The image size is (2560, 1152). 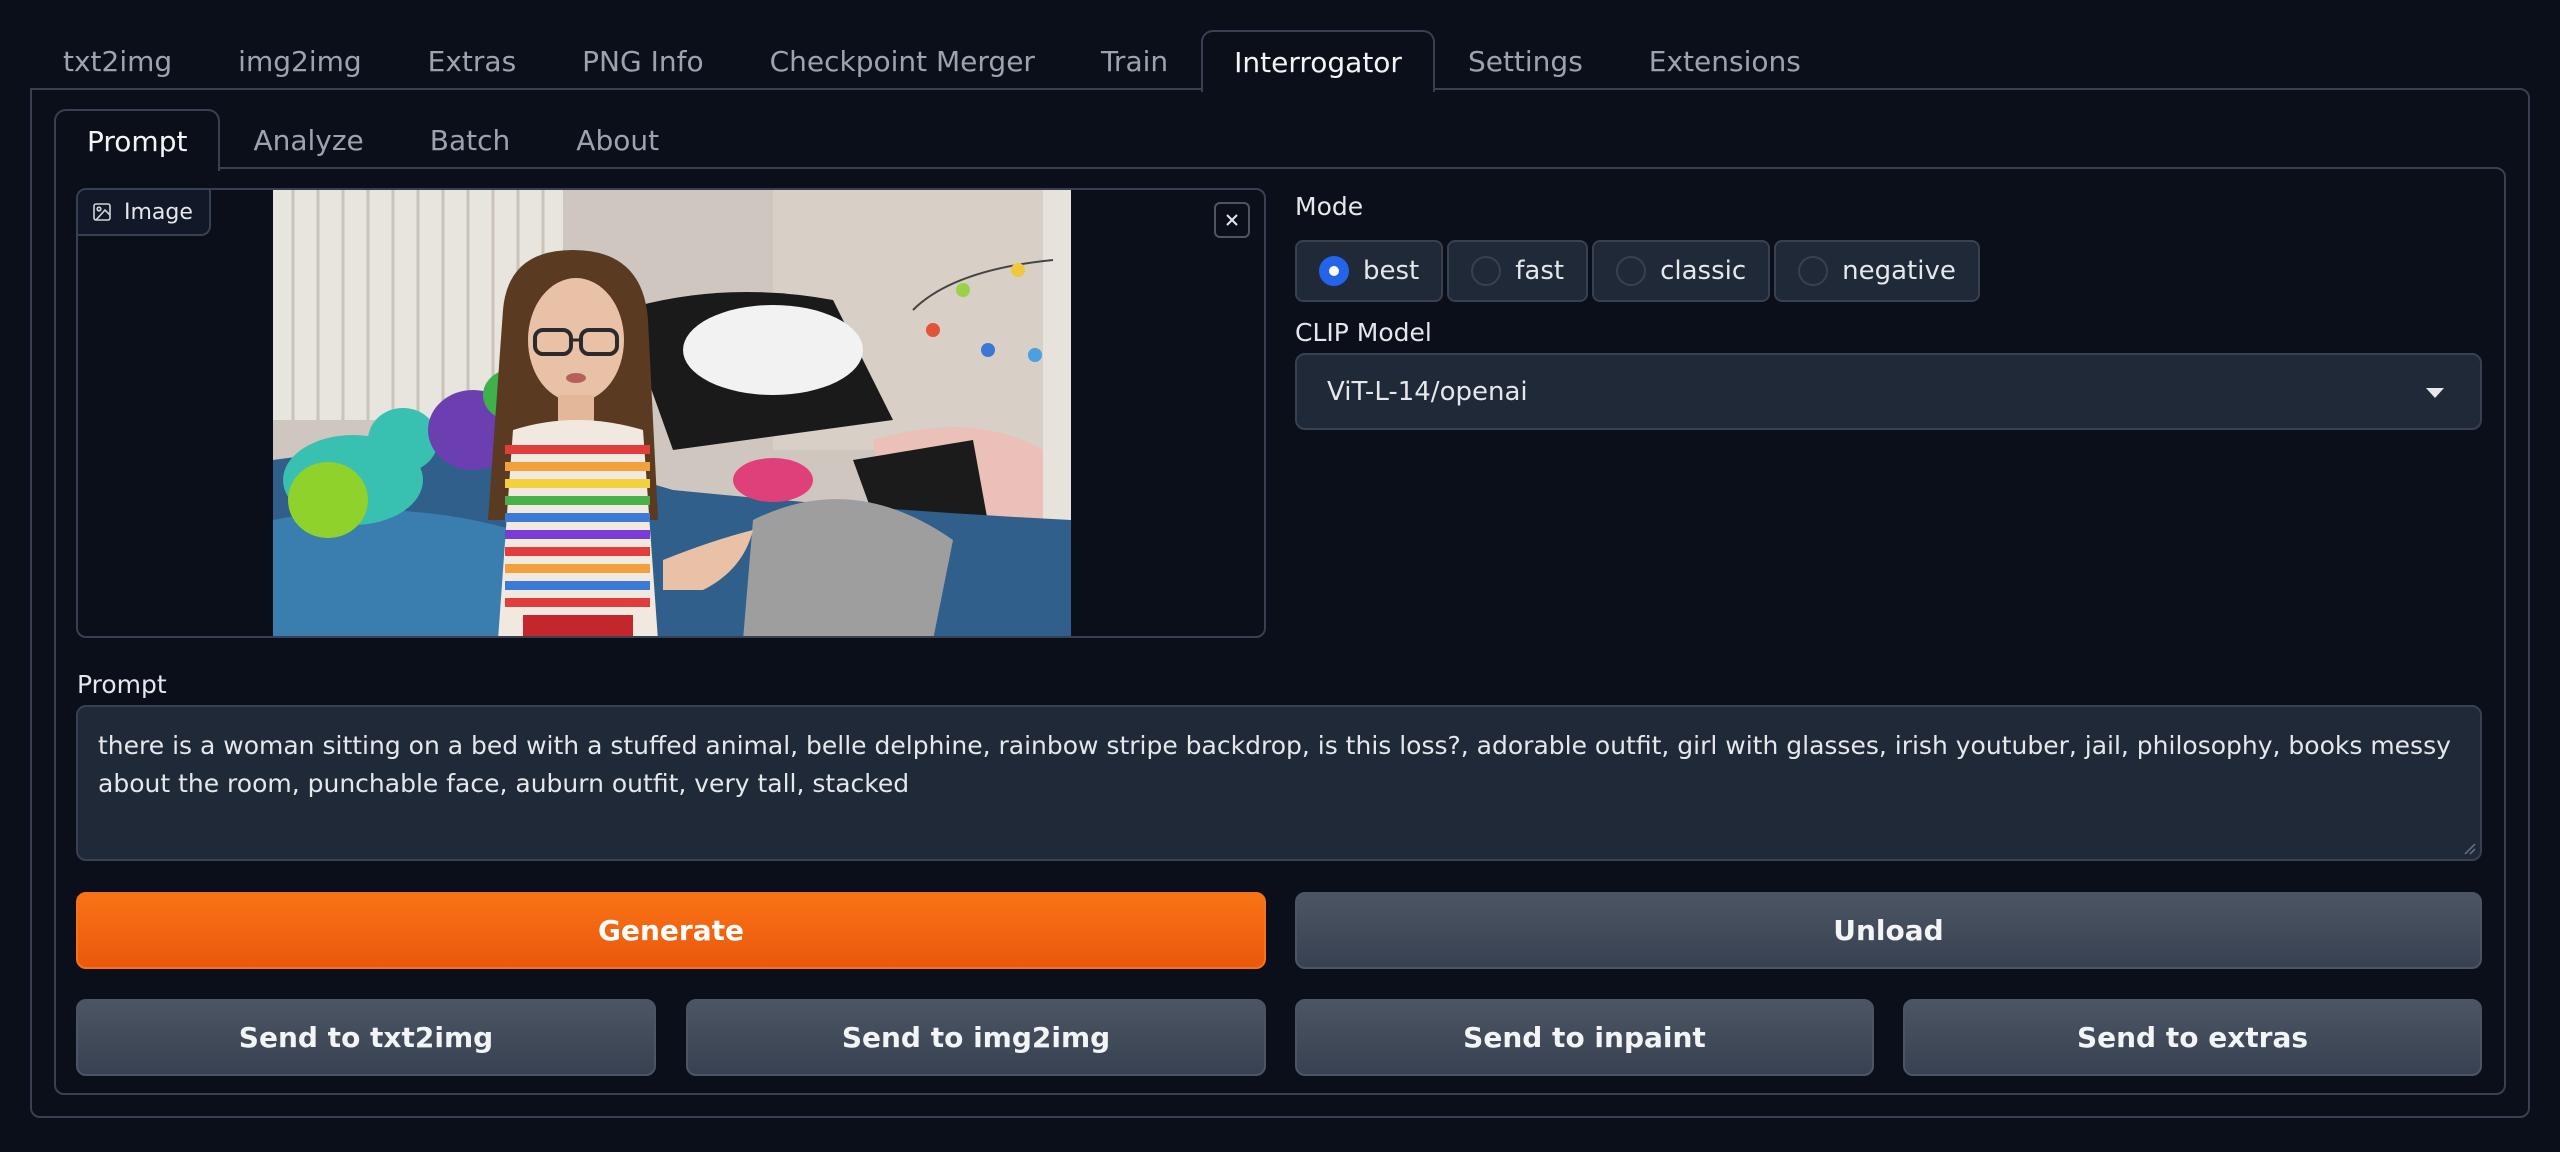 I want to click on clip-model-label: CLIP Model, so click(x=1363, y=332).